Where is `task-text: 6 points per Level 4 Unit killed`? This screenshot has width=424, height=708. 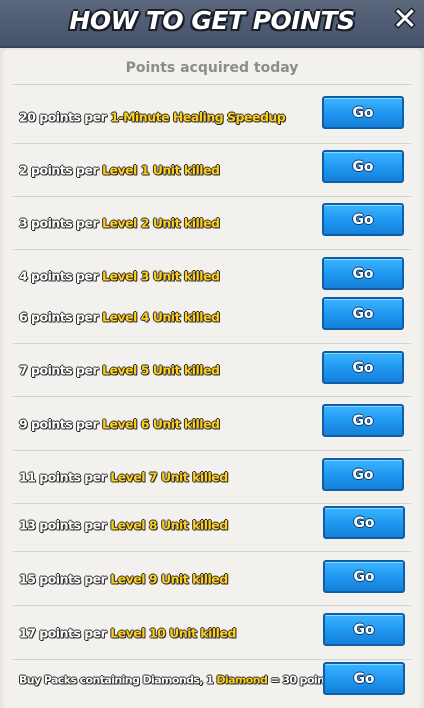
task-text: 6 points per Level 4 Unit killed is located at coordinates (119, 316).